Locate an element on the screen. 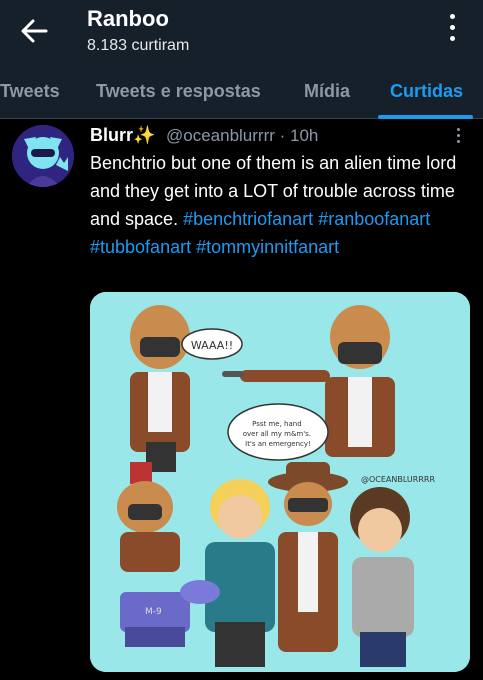 This screenshot has width=483, height=680. character-blond is located at coordinates (240, 573).